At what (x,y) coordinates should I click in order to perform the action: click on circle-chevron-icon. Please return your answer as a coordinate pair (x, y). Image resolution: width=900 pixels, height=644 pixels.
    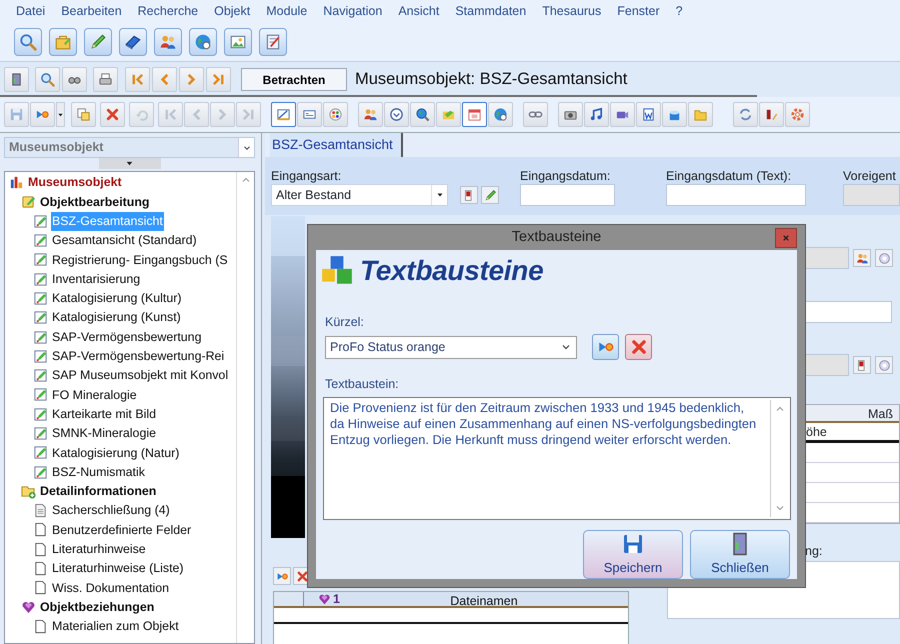
    Looking at the image, I should click on (396, 114).